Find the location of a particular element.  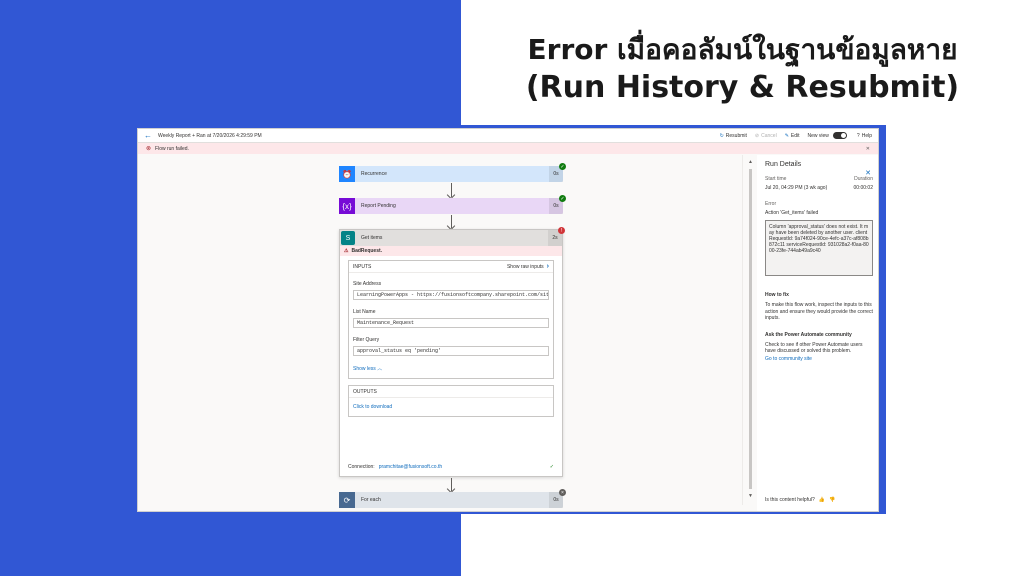

clock-icon: ⏰ is located at coordinates (347, 174).